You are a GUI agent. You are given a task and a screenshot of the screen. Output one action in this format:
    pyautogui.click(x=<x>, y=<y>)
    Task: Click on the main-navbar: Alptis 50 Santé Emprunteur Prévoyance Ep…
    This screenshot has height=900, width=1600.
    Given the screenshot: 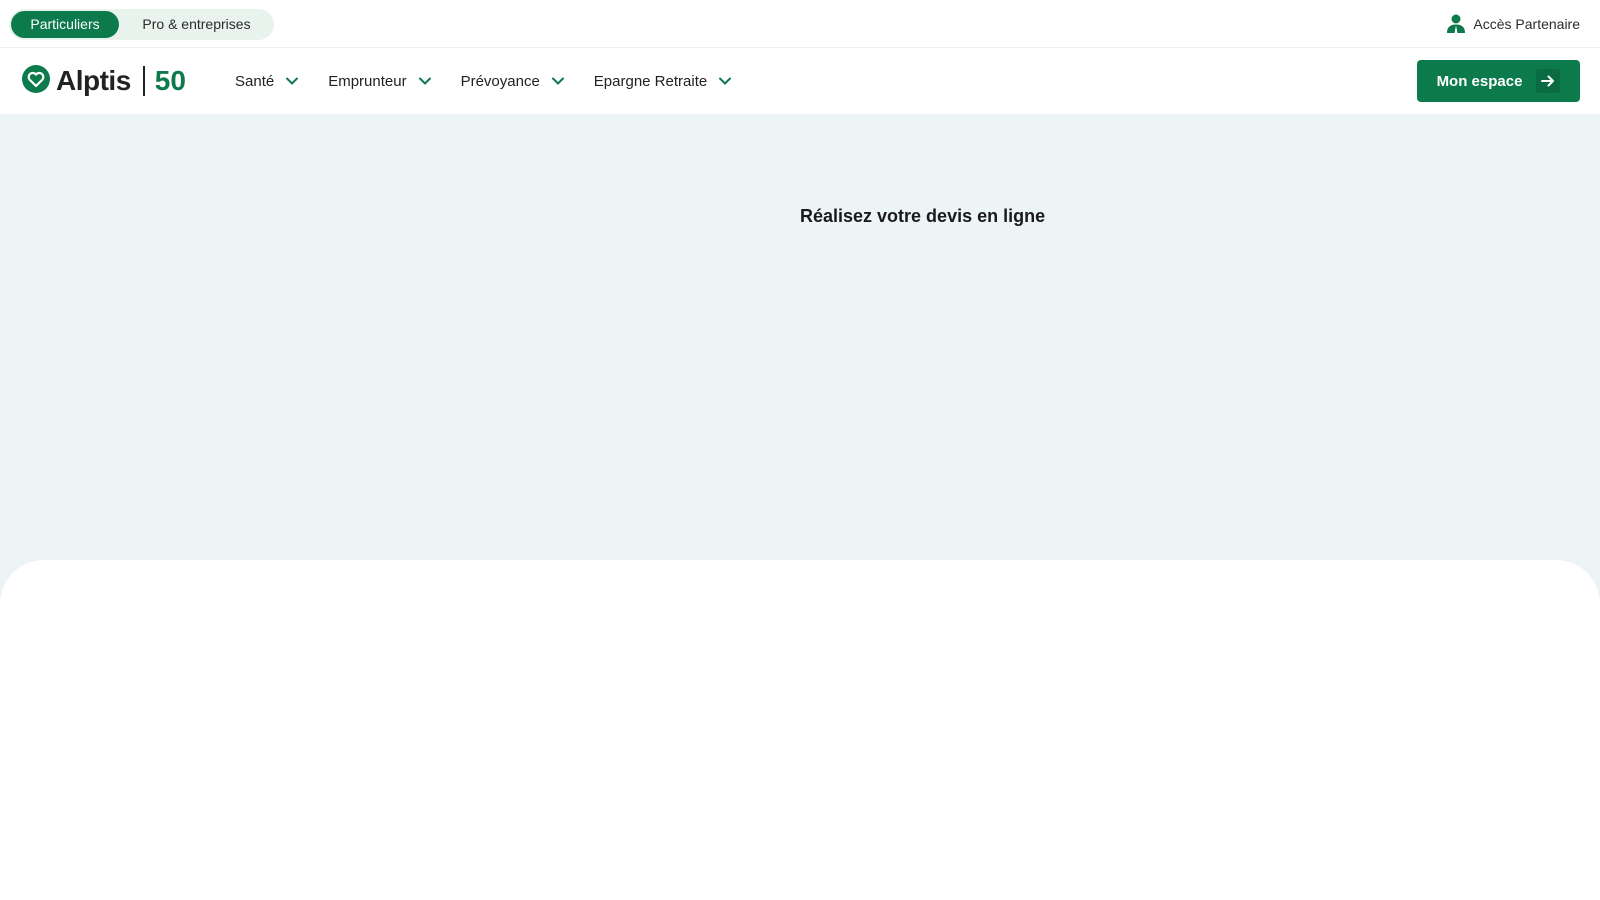 What is the action you would take?
    pyautogui.click(x=800, y=81)
    